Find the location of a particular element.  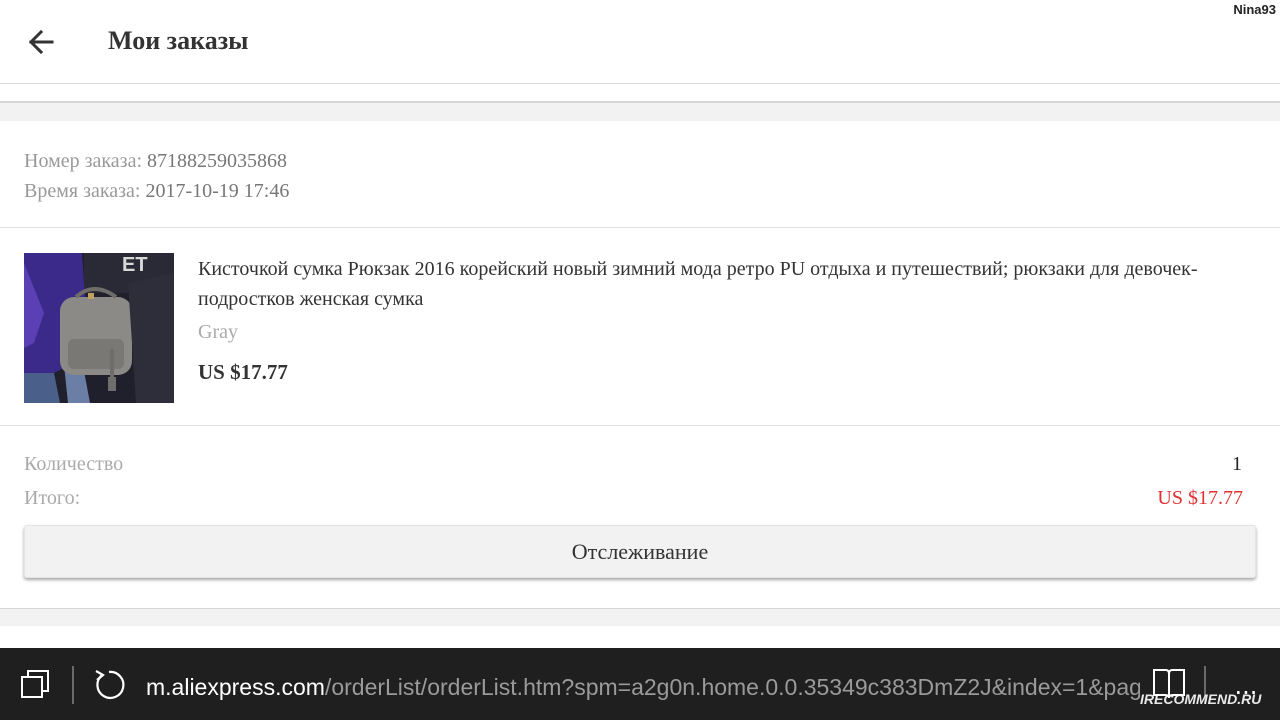

order-number-label: Номер заказа: is located at coordinates (83, 161).